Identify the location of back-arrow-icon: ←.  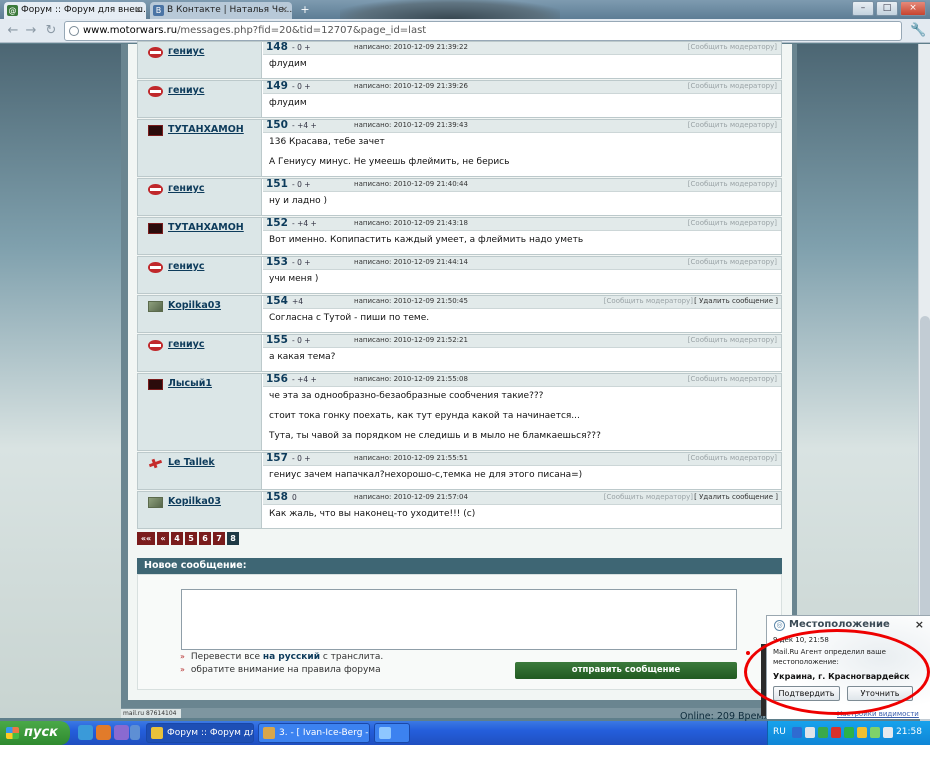
(13, 31).